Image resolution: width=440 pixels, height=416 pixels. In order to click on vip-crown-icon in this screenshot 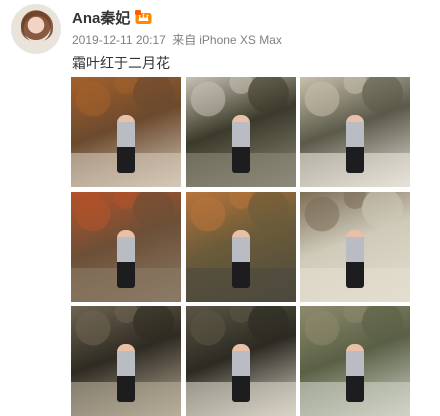, I will do `click(143, 17)`.